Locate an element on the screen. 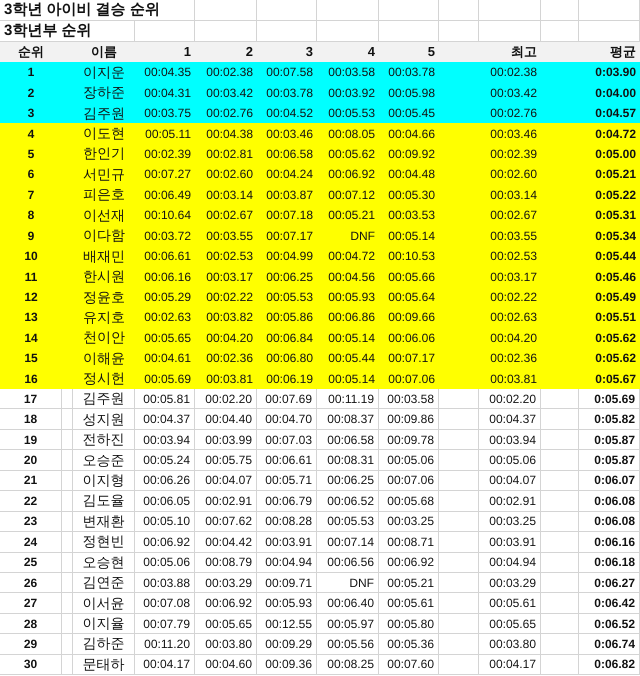 The height and width of the screenshot is (676, 640). table-cell-text: 0:06.82 is located at coordinates (614, 665).